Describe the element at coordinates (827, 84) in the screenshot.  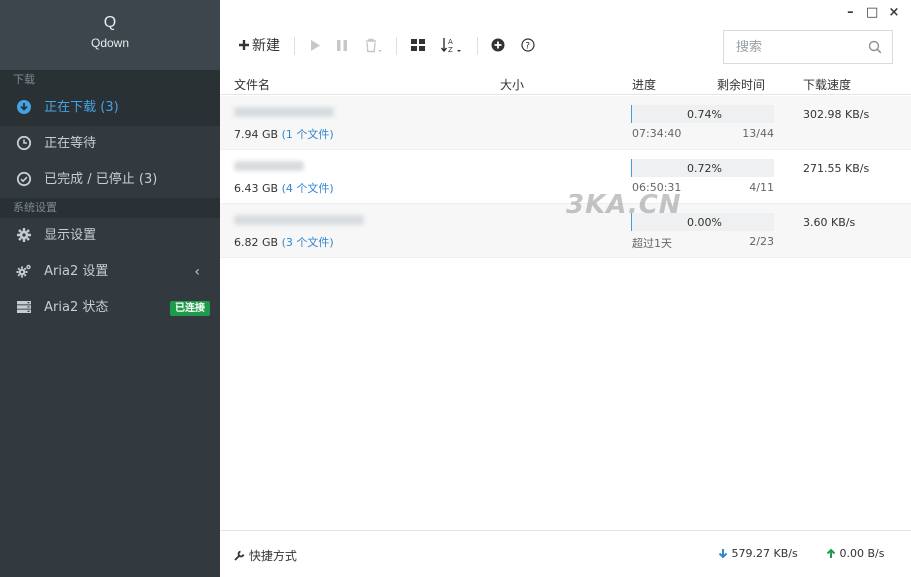
I see `column-header-speed: 下载速度` at that location.